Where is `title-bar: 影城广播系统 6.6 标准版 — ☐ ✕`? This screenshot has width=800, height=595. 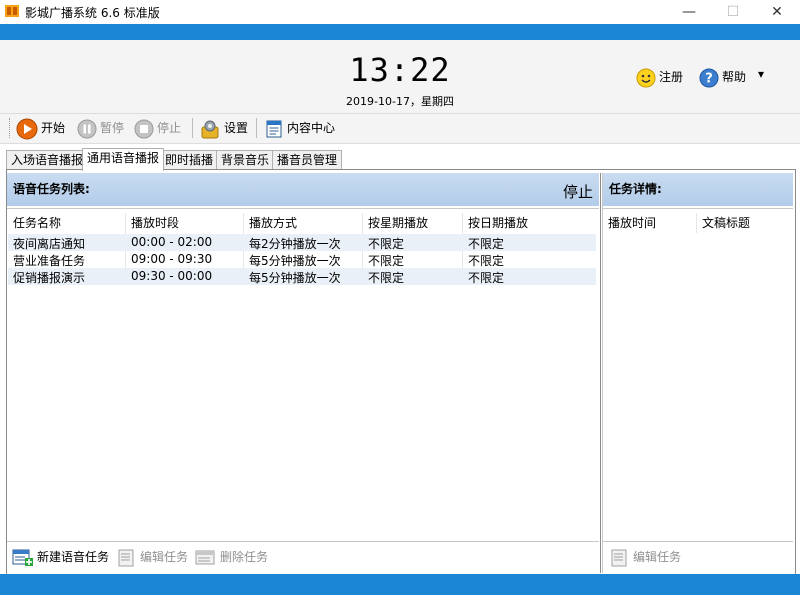
title-bar: 影城广播系统 6.6 标准版 — ☐ ✕ is located at coordinates (400, 12).